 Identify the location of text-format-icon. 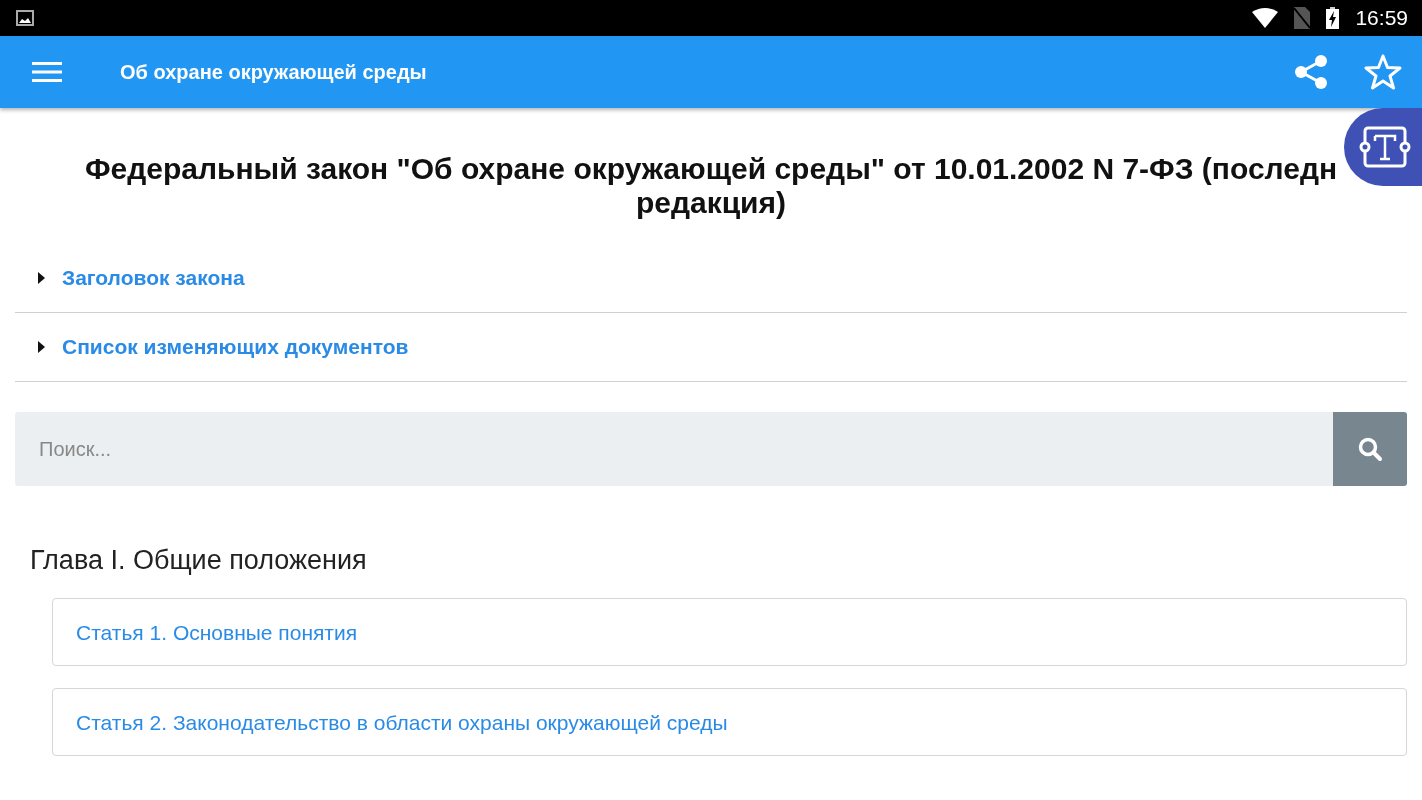
(1385, 147).